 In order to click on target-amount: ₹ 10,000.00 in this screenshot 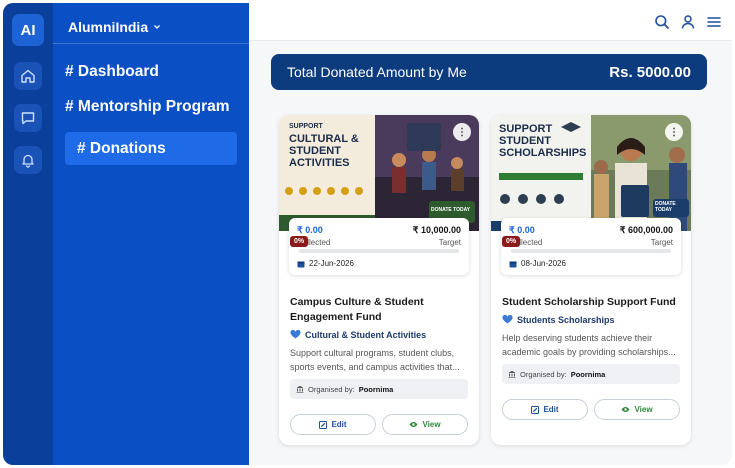, I will do `click(436, 230)`.